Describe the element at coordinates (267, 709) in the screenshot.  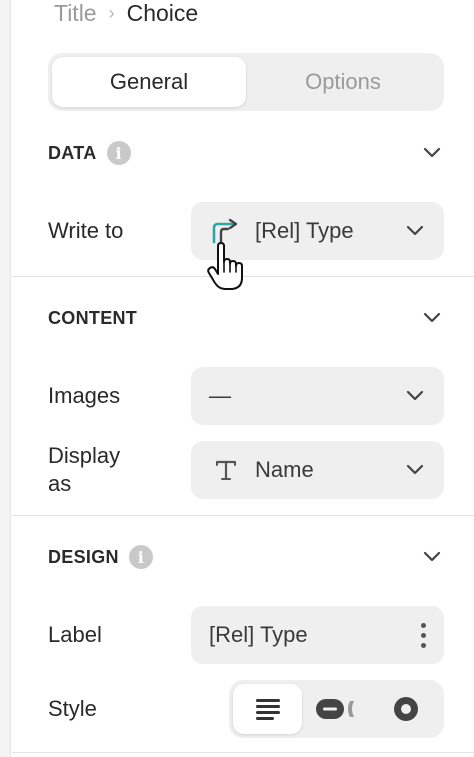
I see `list-style-icon` at that location.